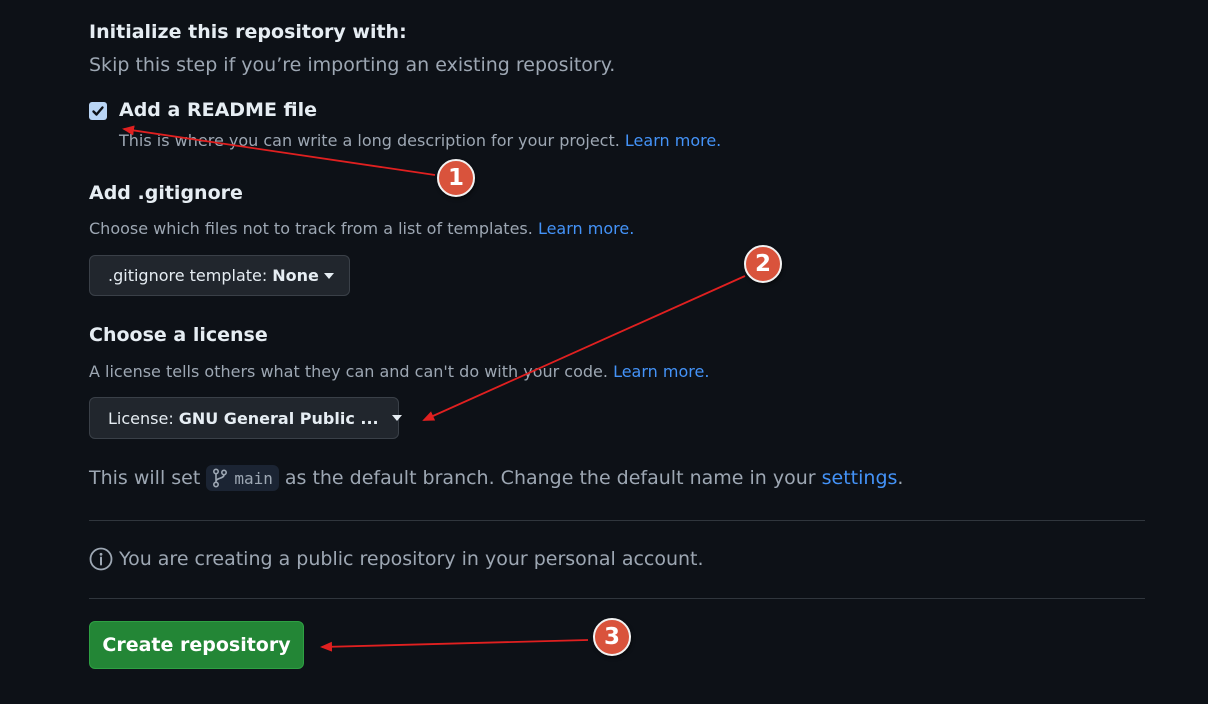  Describe the element at coordinates (612, 637) in the screenshot. I see `annotation-badge-3: 3` at that location.